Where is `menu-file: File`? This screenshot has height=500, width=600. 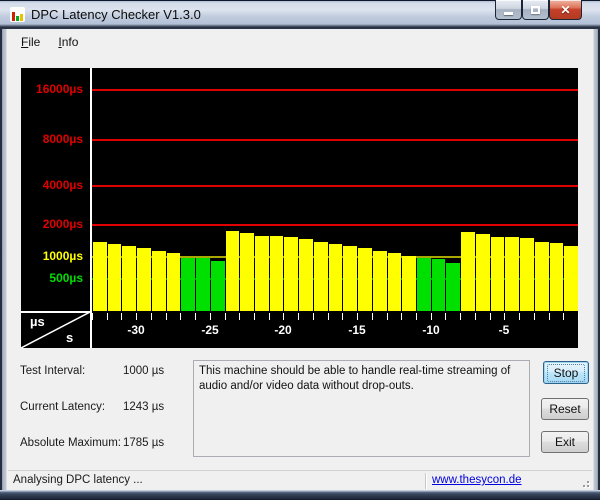 menu-file: File is located at coordinates (30, 42).